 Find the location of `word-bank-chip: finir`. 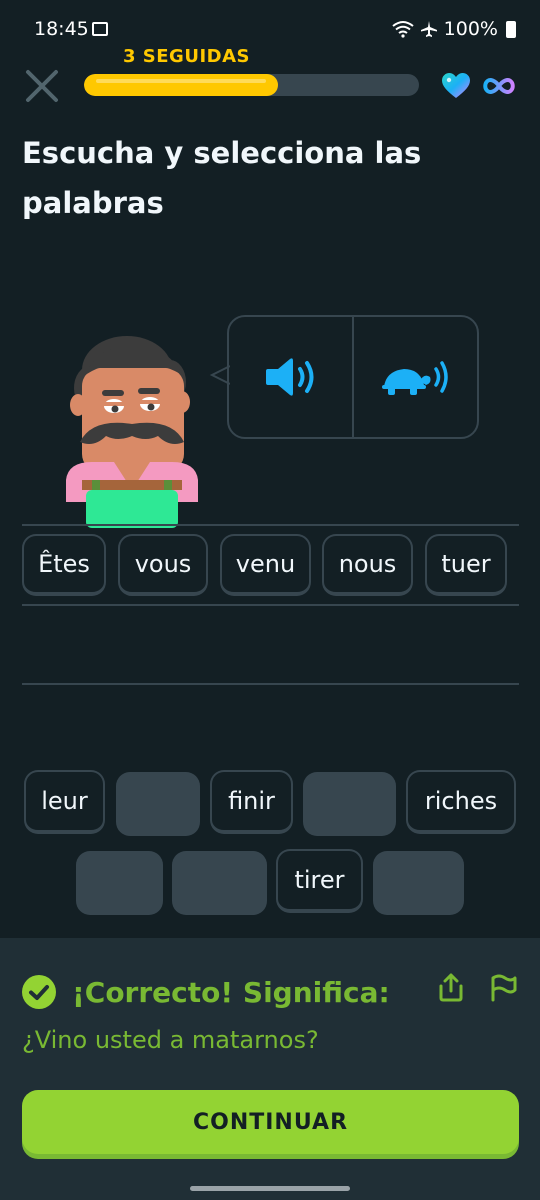

word-bank-chip: finir is located at coordinates (251, 802).